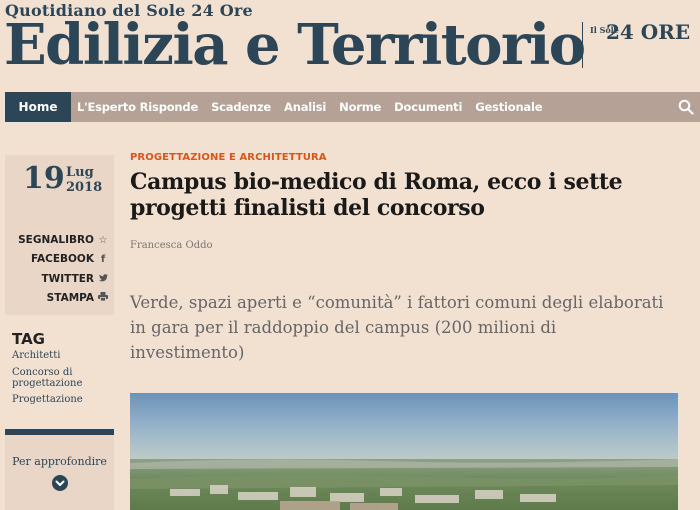 This screenshot has height=510, width=700. Describe the element at coordinates (686, 107) in the screenshot. I see `search-icon` at that location.